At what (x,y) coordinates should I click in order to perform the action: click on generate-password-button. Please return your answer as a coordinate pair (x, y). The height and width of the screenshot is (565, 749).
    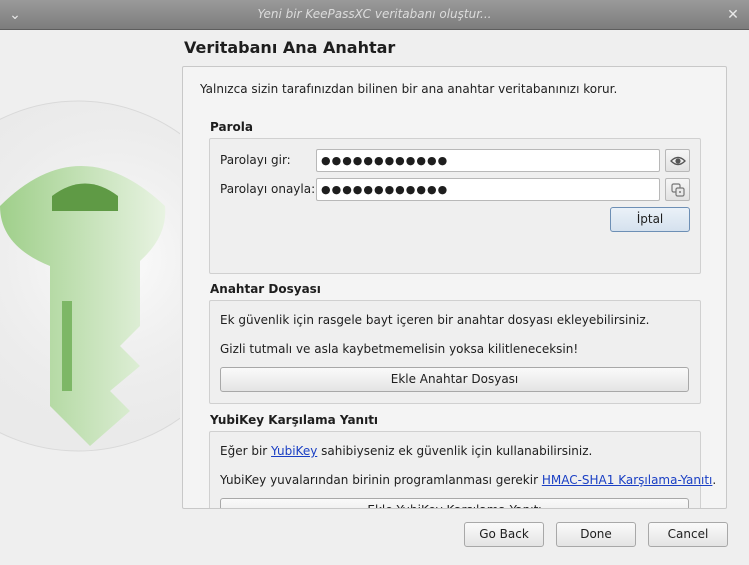
    Looking at the image, I should click on (677, 189).